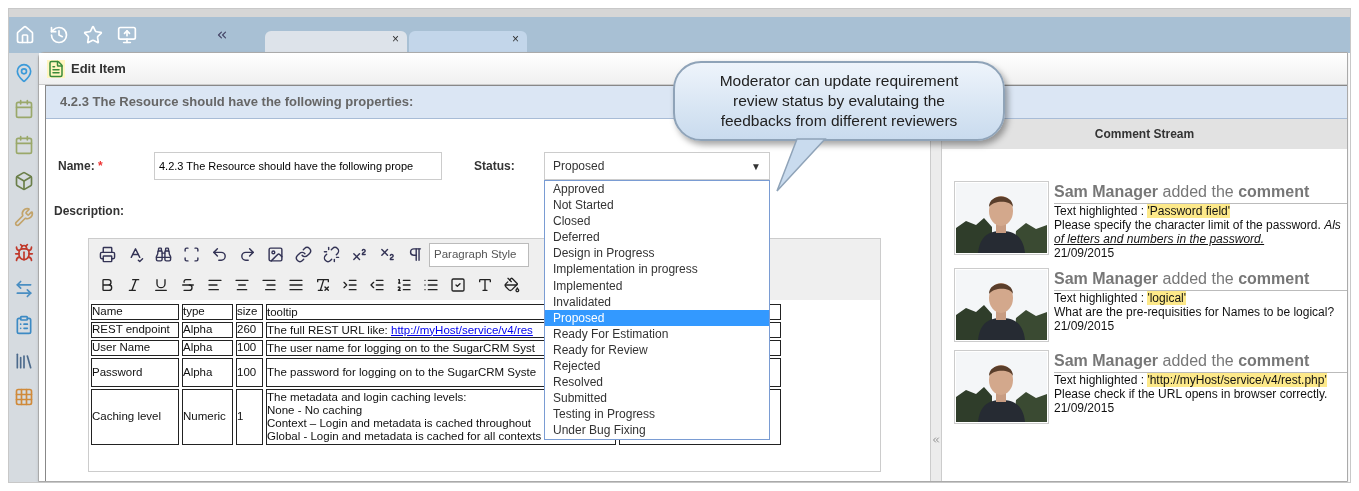  I want to click on indent-icon, so click(350, 285).